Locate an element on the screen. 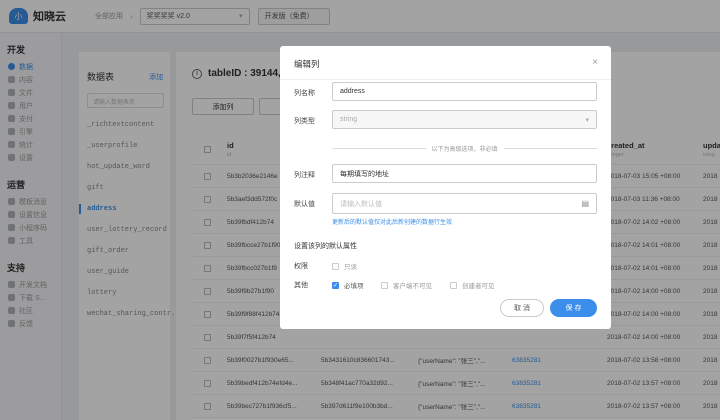  permission-label: 权限 is located at coordinates (301, 266).